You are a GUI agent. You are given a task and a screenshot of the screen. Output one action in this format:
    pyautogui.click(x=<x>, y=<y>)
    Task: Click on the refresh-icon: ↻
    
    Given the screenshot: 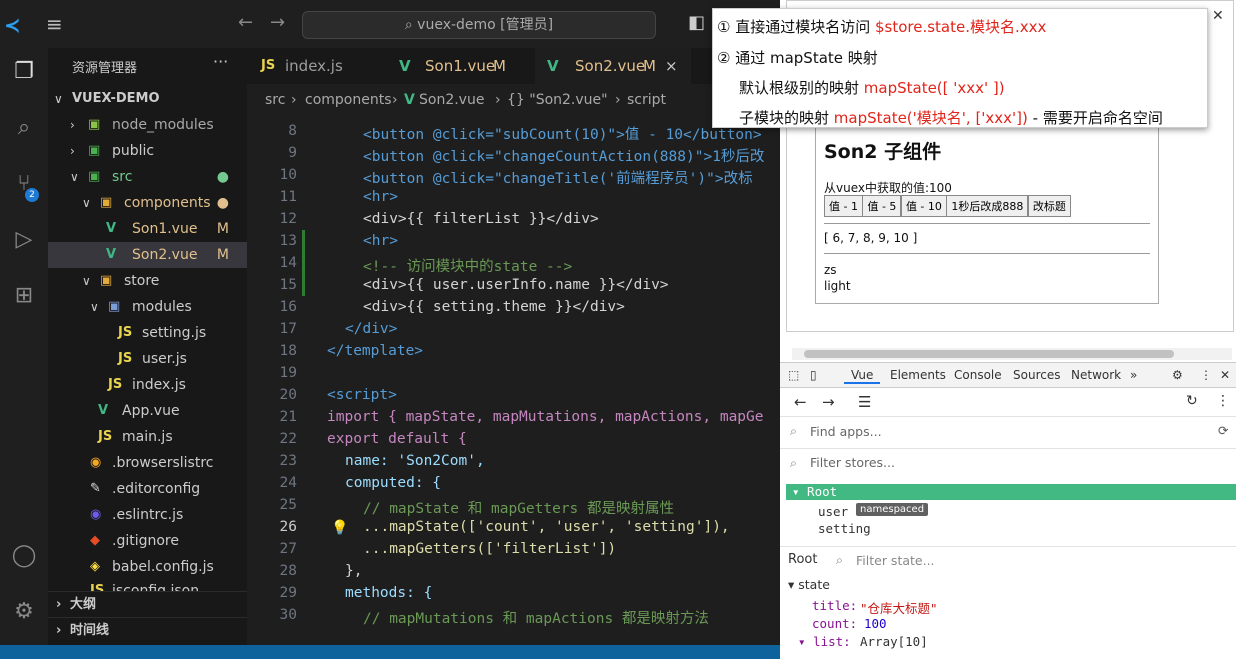 What is the action you would take?
    pyautogui.click(x=1192, y=401)
    